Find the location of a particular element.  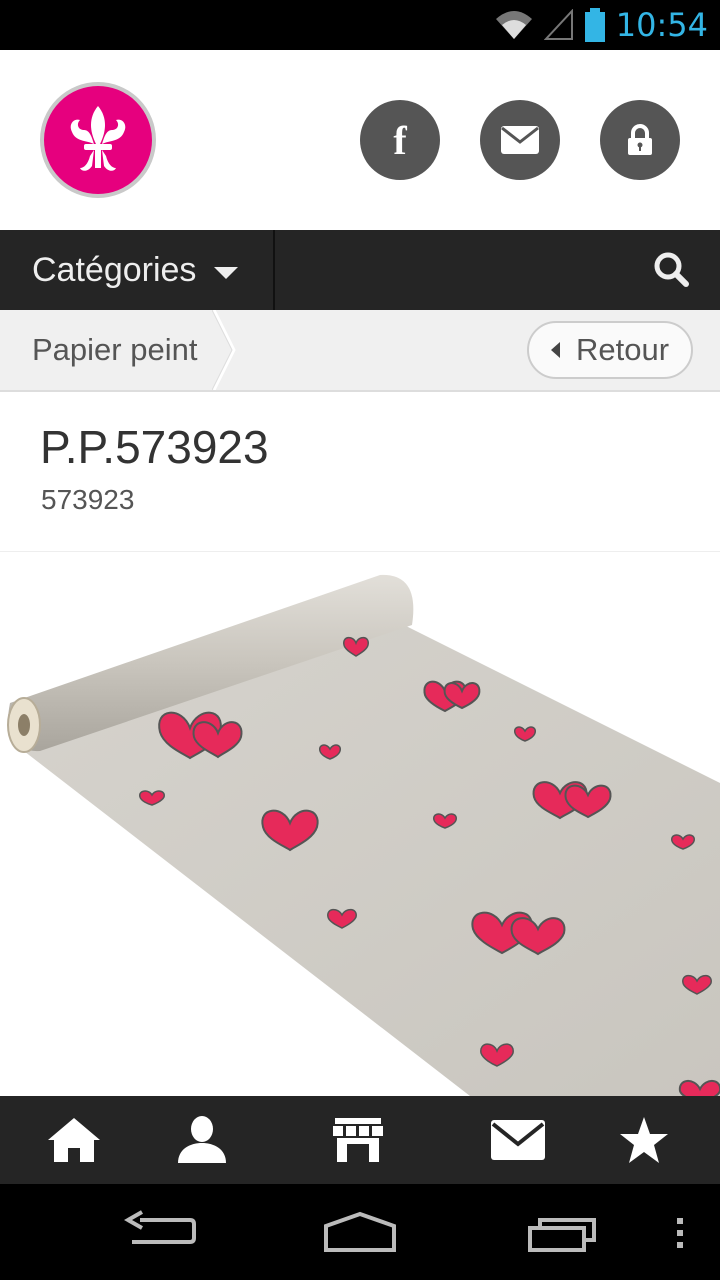

product-title: P.P.573923 is located at coordinates (154, 447).